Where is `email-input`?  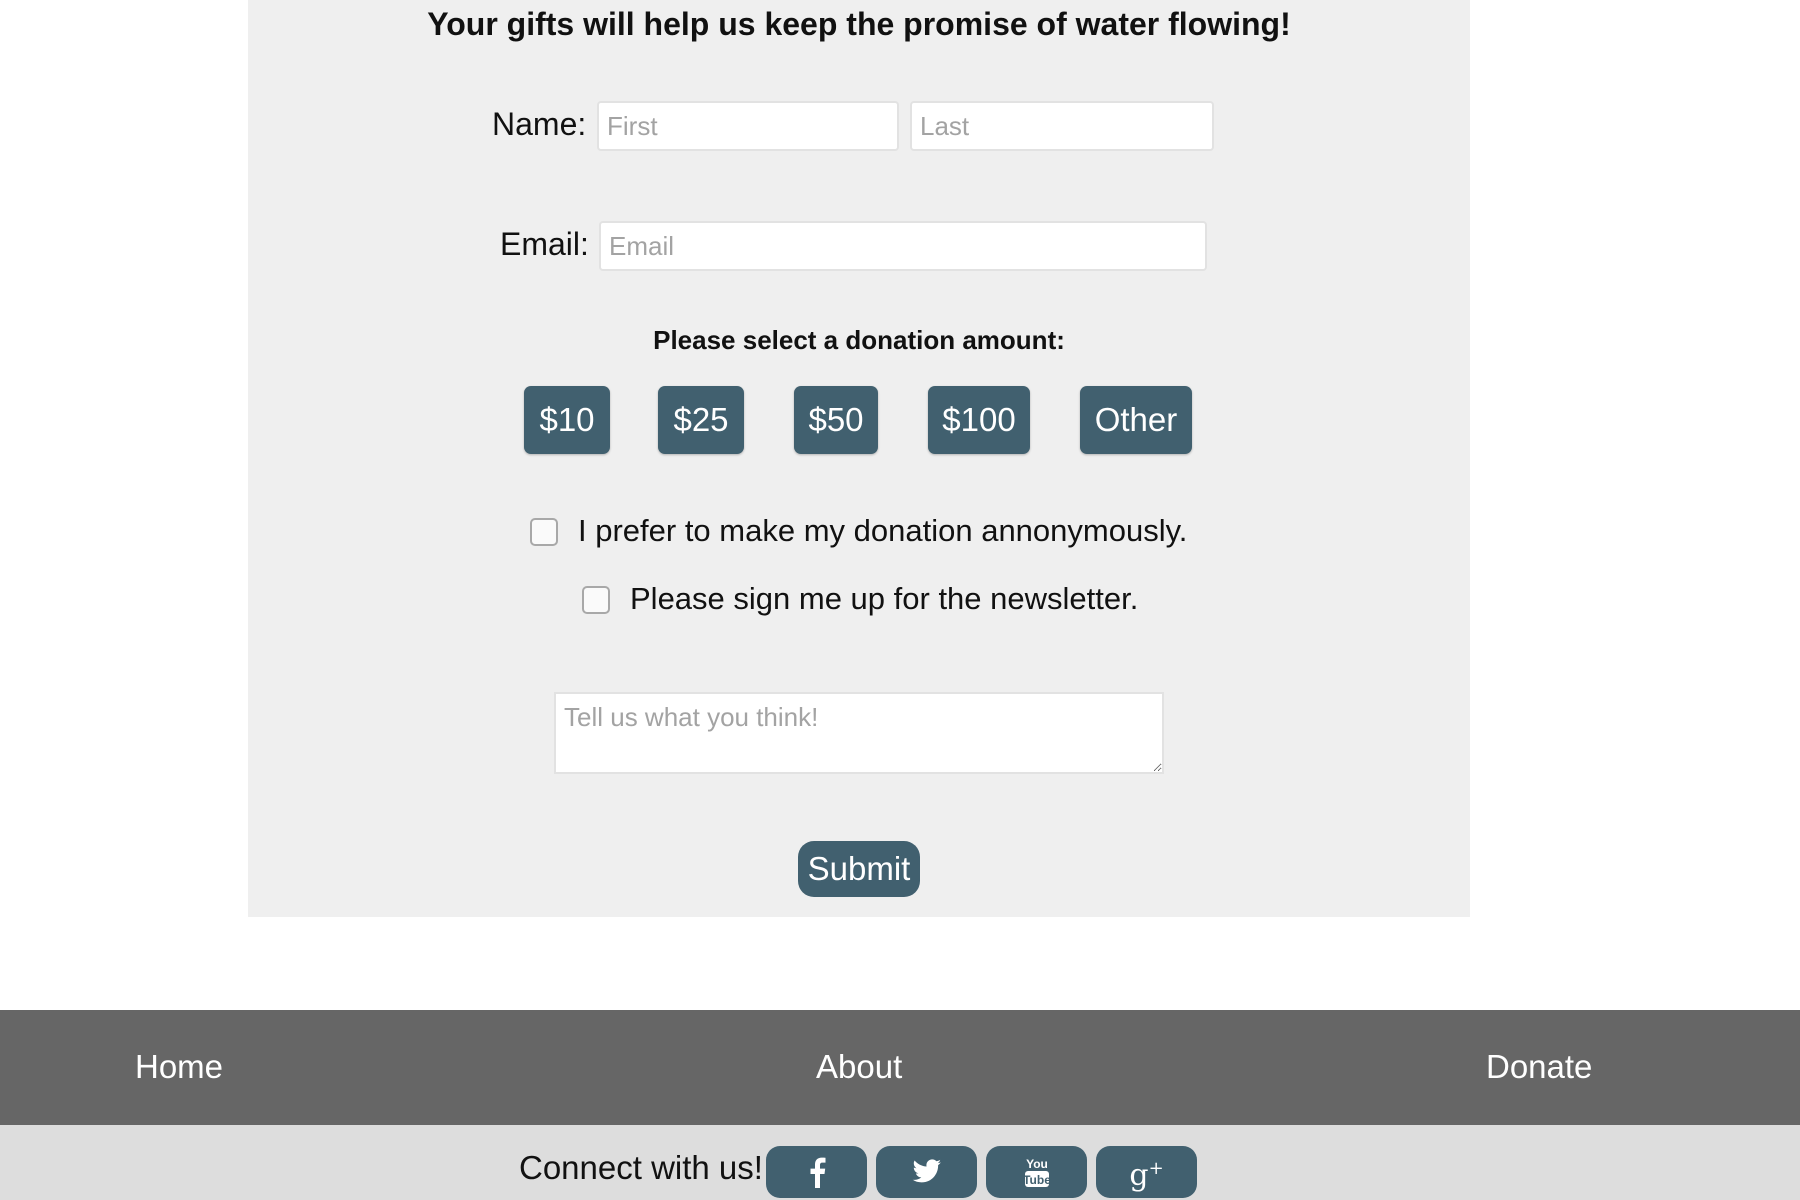
email-input is located at coordinates (903, 246).